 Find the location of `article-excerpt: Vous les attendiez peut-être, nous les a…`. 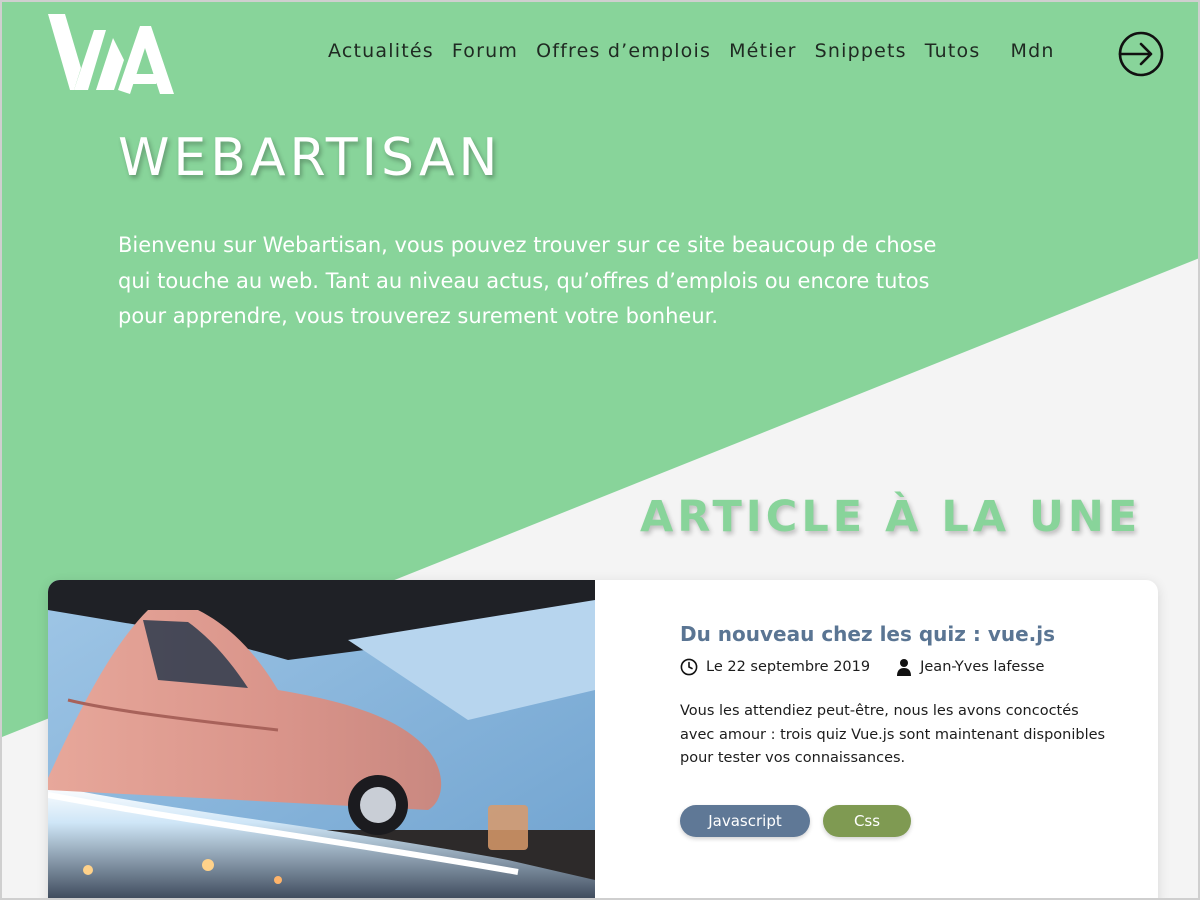

article-excerpt: Vous les attendiez peut-être, nous les a… is located at coordinates (893, 734).